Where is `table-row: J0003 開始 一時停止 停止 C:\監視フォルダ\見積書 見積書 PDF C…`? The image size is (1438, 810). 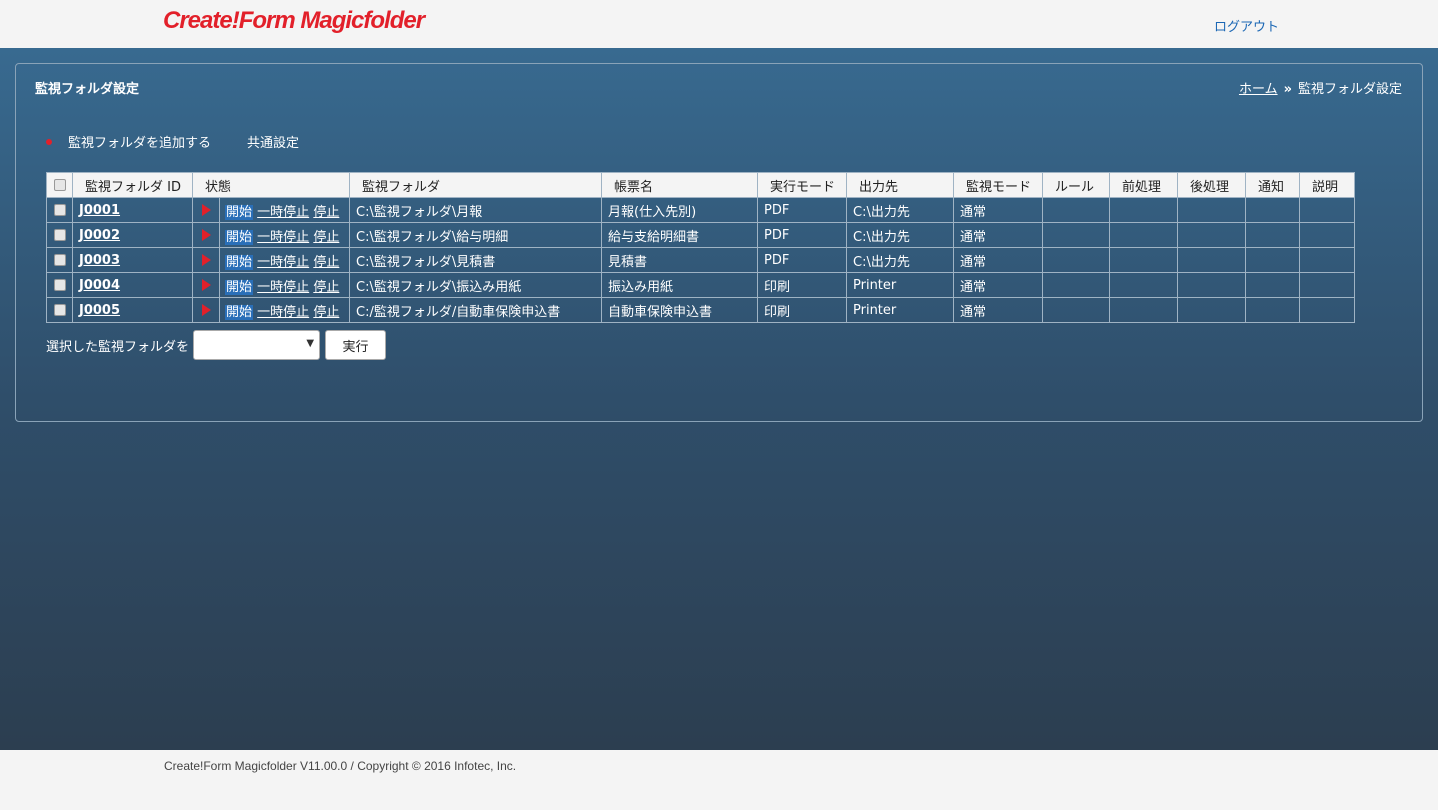
table-row: J0003 開始 一時停止 停止 C:\監視フォルダ\見積書 見積書 PDF C… is located at coordinates (700, 260).